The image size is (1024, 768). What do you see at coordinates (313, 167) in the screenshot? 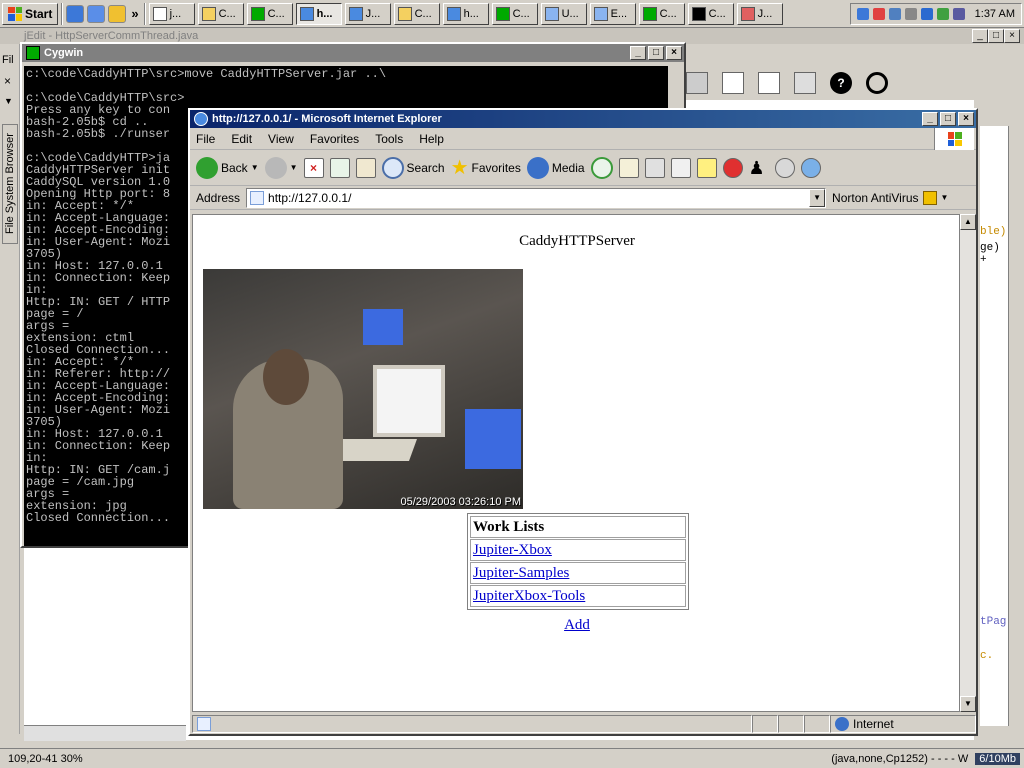
I see `stop-icon: ×` at bounding box center [313, 167].